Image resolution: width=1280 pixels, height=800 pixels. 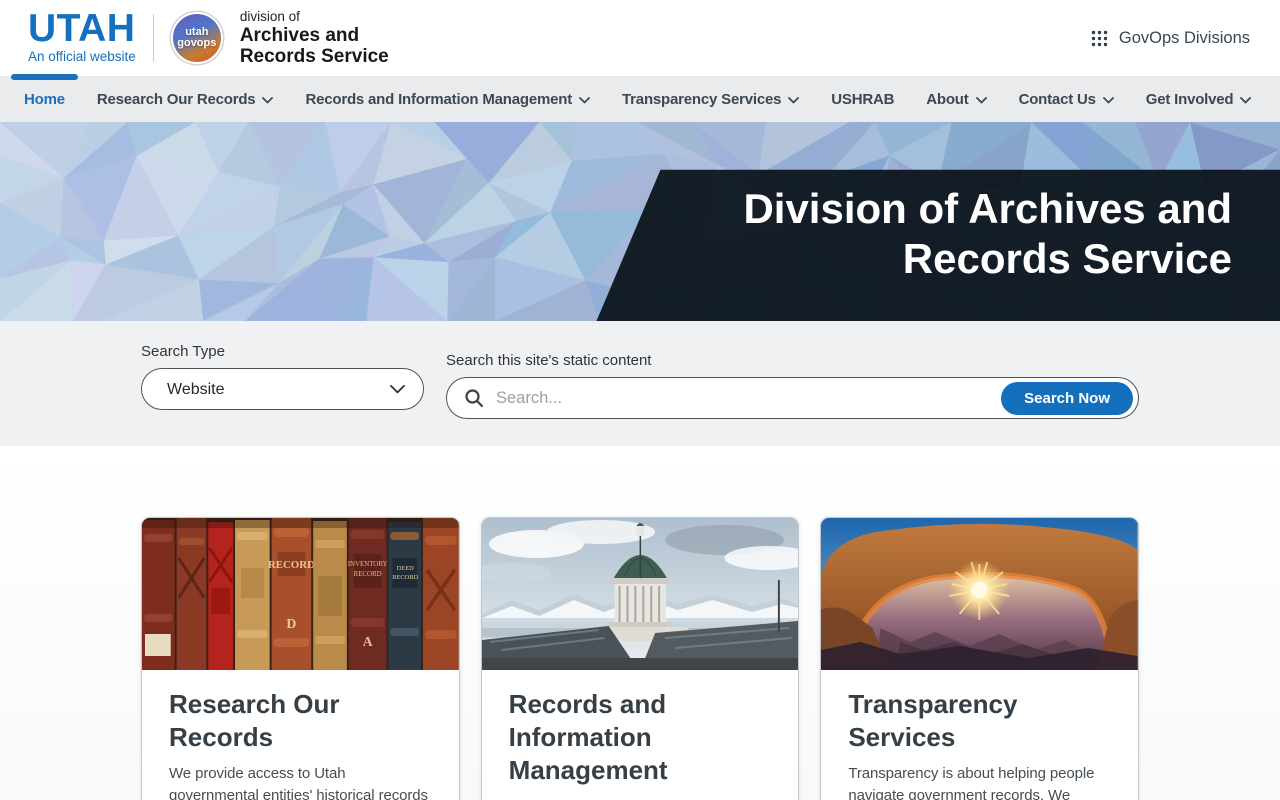 I want to click on search-type-select-wrap: Website, so click(x=282, y=389).